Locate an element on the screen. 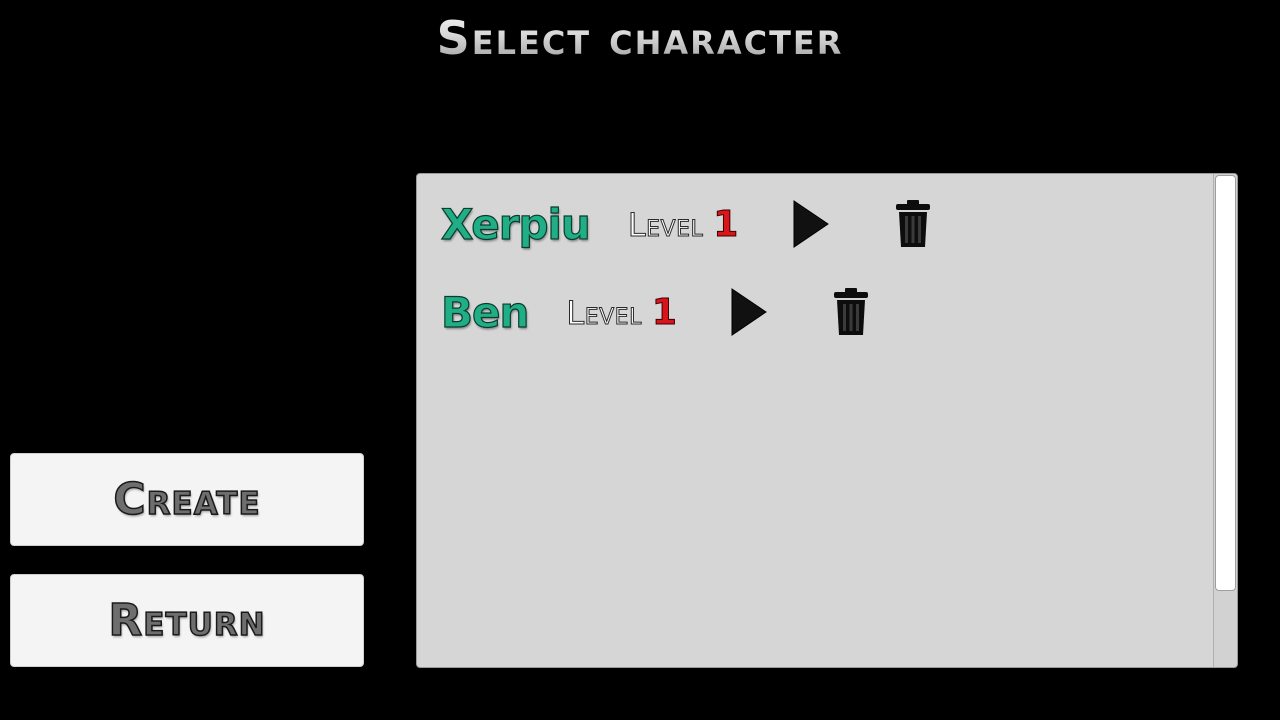 The width and height of the screenshot is (1280, 720). create-button: Create is located at coordinates (187, 499).